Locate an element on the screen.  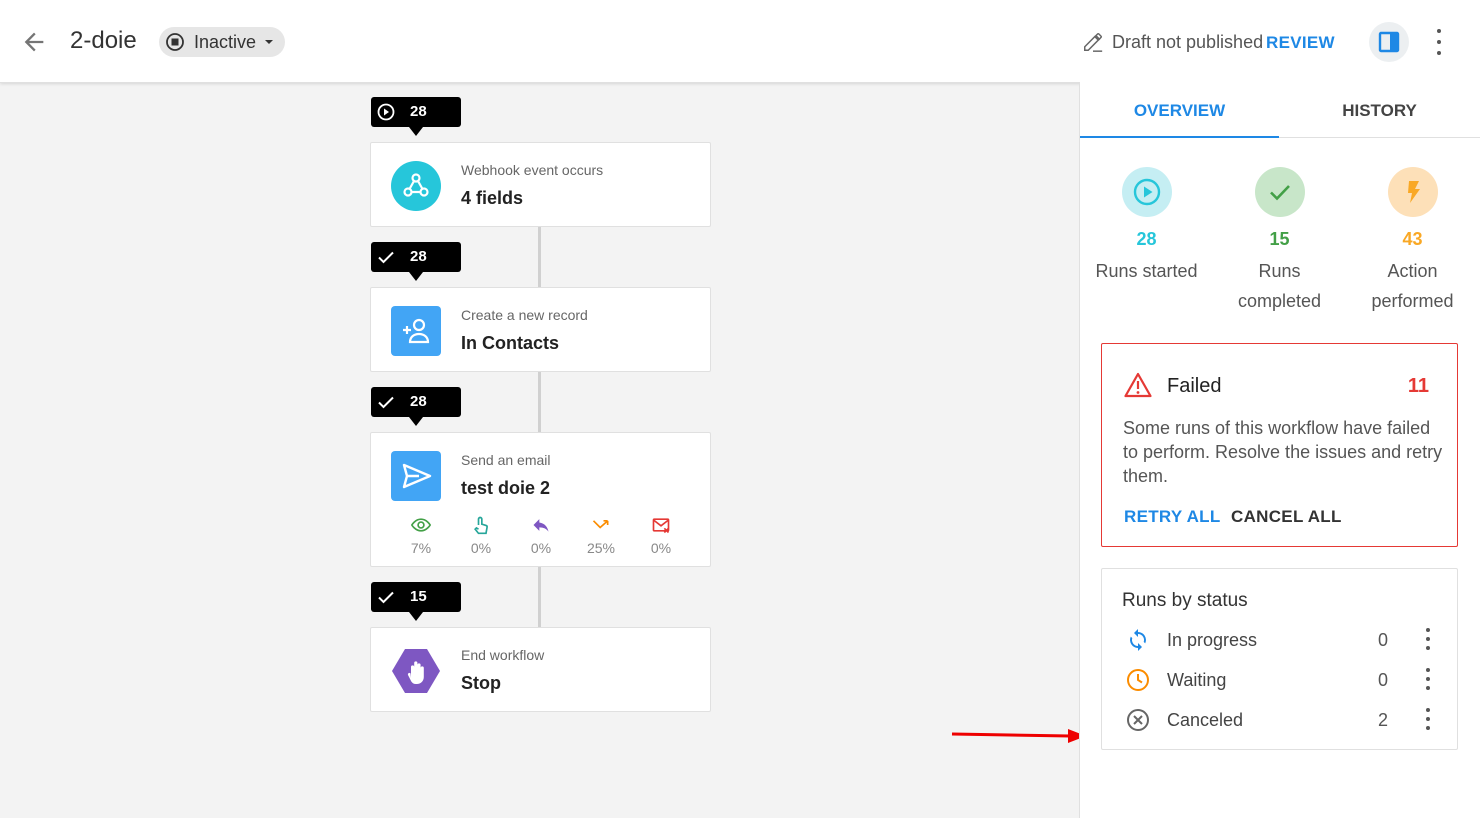
unsubscribe-mail-icon is located at coordinates (661, 526).